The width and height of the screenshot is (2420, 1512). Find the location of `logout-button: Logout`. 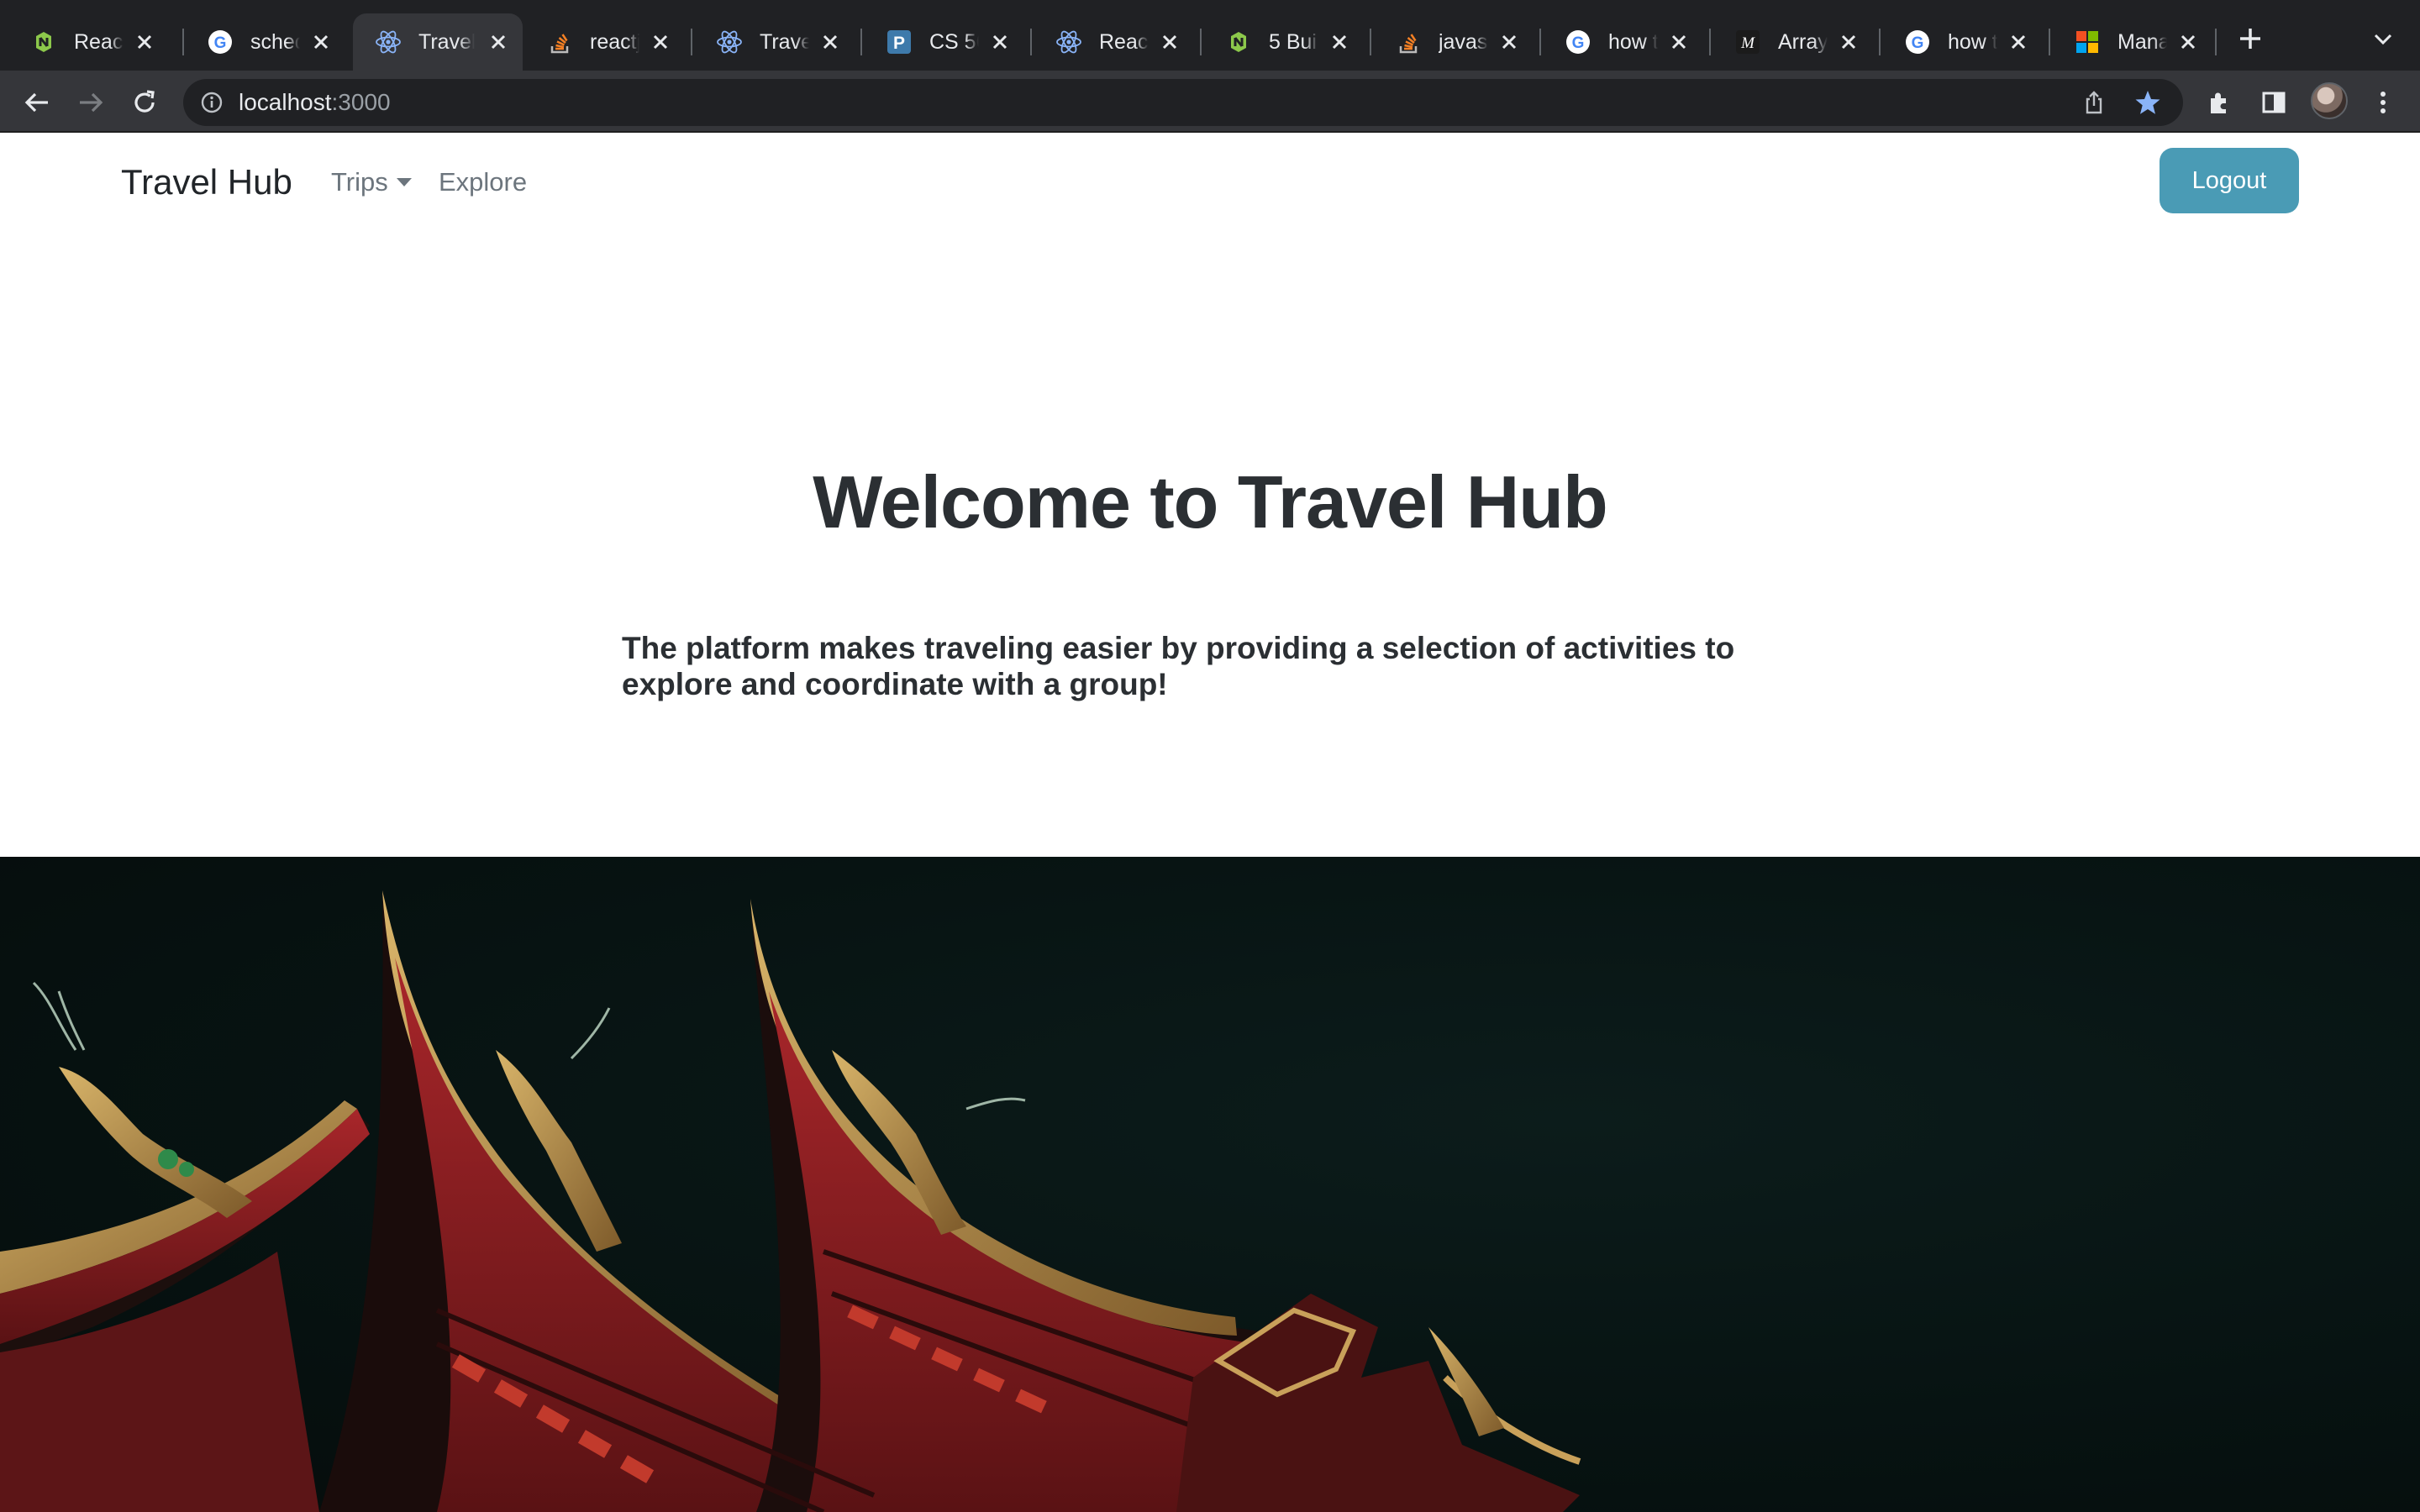

logout-button: Logout is located at coordinates (2229, 180).